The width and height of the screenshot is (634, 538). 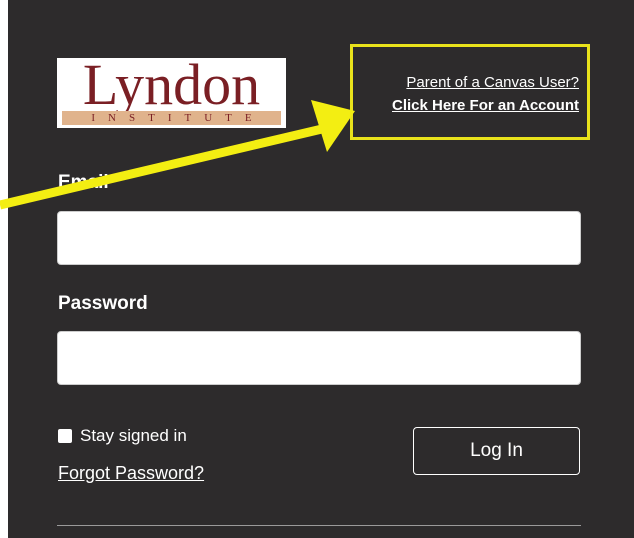 I want to click on login-button: Log In, so click(x=496, y=451).